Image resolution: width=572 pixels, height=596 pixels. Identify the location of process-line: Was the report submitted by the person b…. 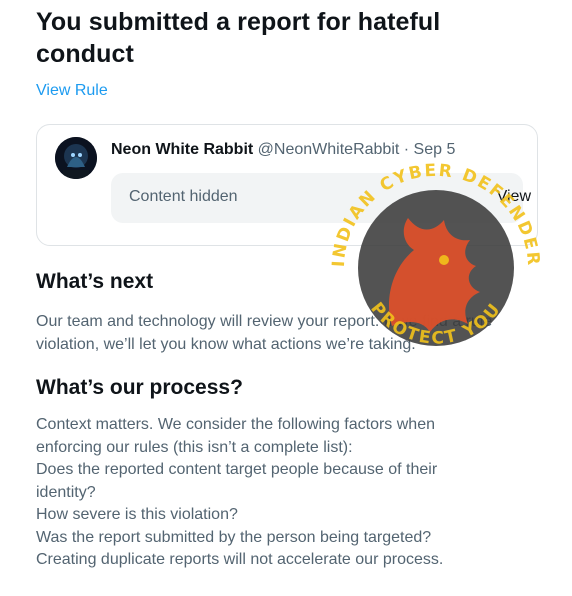
(234, 537).